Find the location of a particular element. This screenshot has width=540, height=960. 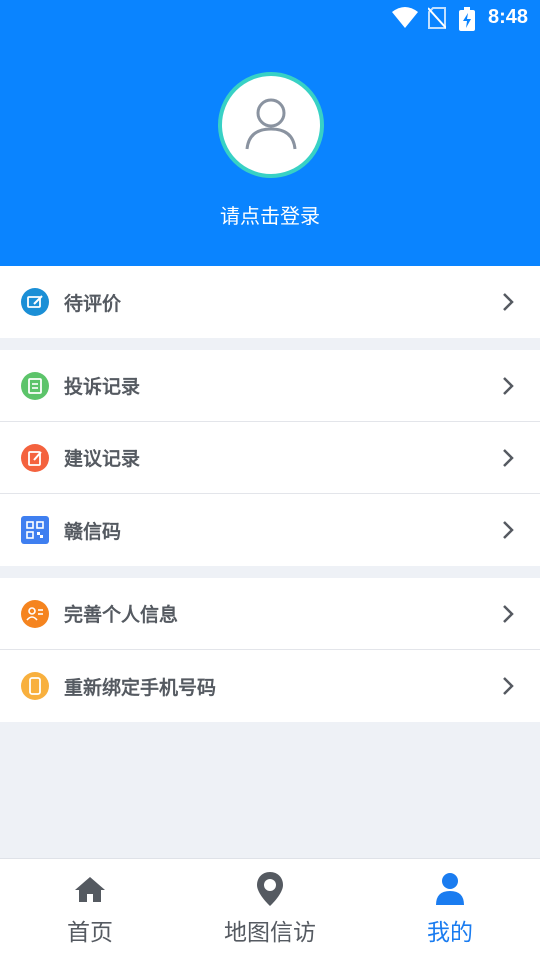

status-time: 8:48 is located at coordinates (507, 17).